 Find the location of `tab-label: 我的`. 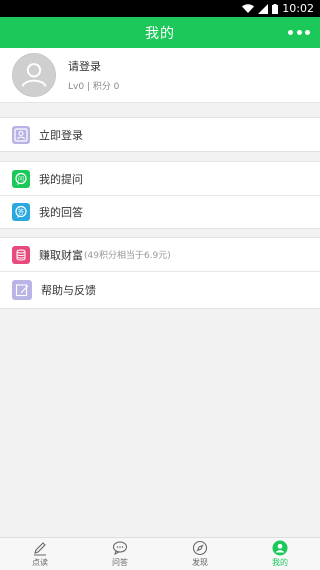

tab-label: 我的 is located at coordinates (280, 562).